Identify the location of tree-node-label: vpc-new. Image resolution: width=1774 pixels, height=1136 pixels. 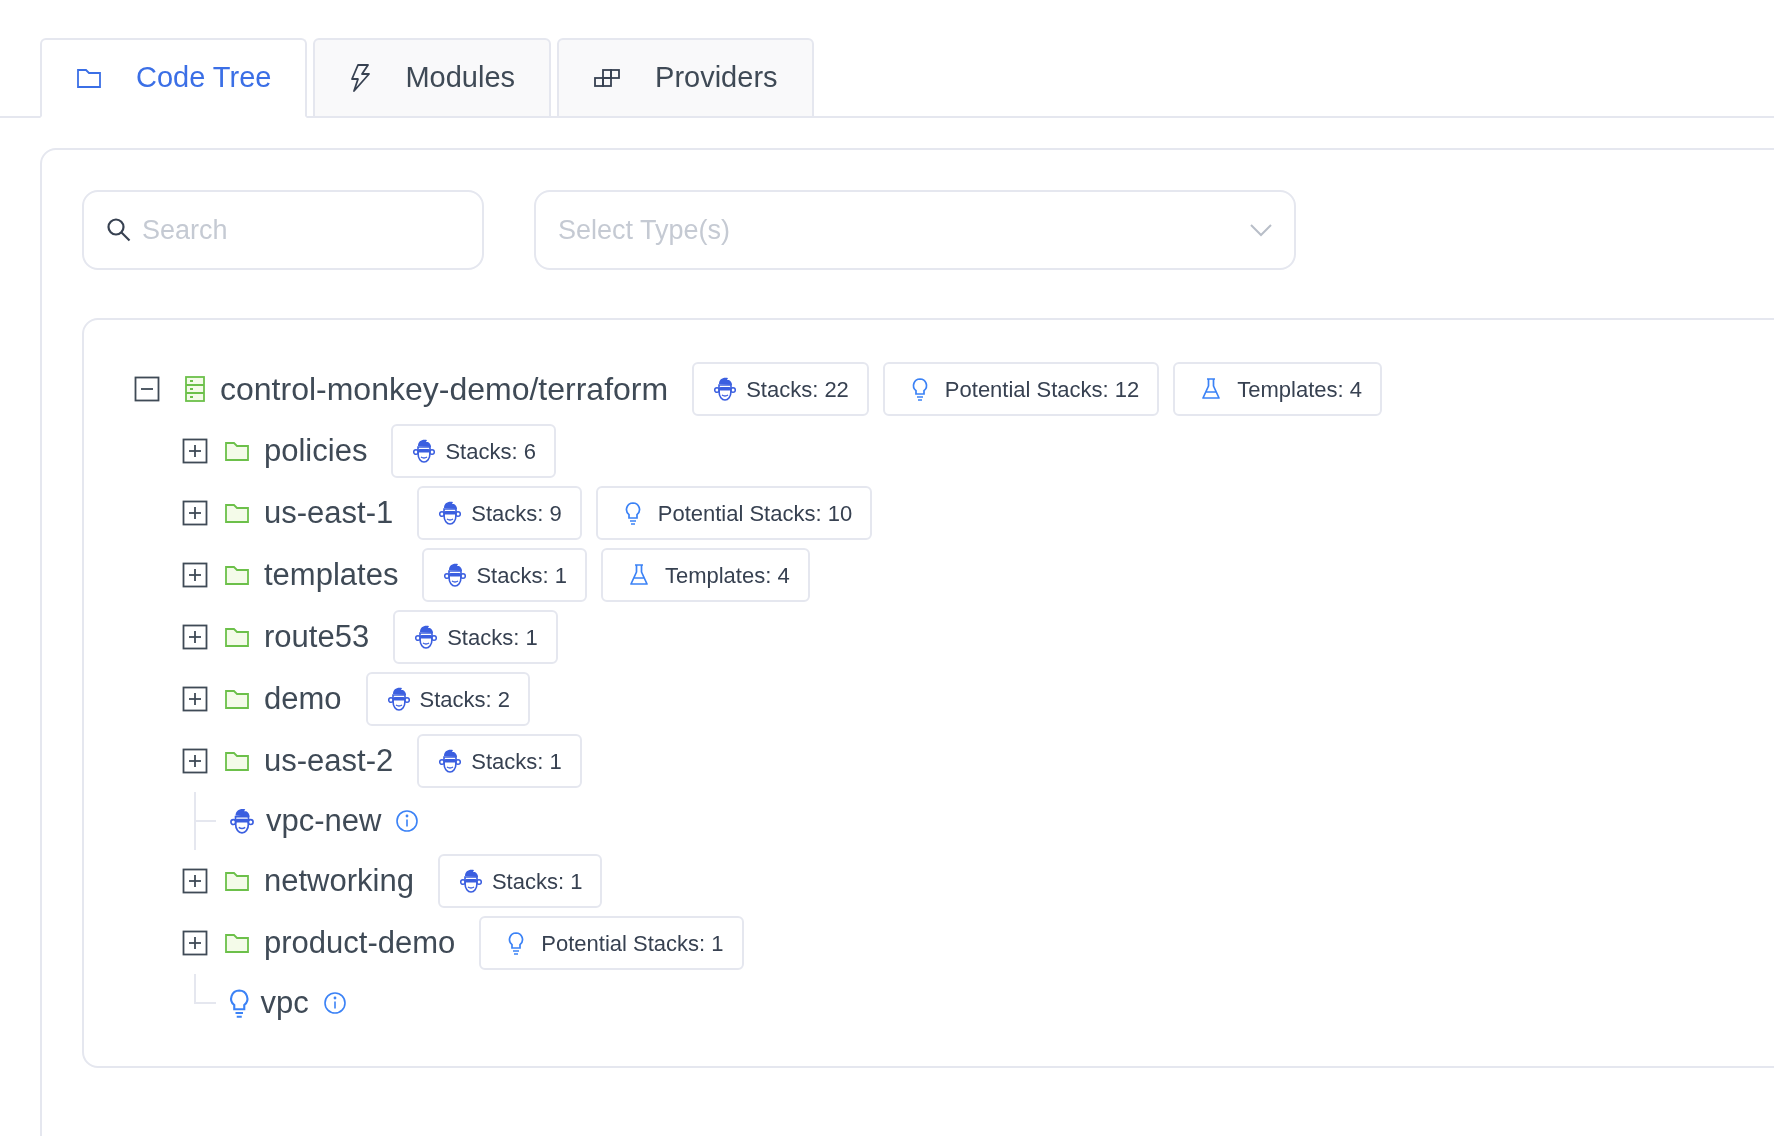
(324, 821).